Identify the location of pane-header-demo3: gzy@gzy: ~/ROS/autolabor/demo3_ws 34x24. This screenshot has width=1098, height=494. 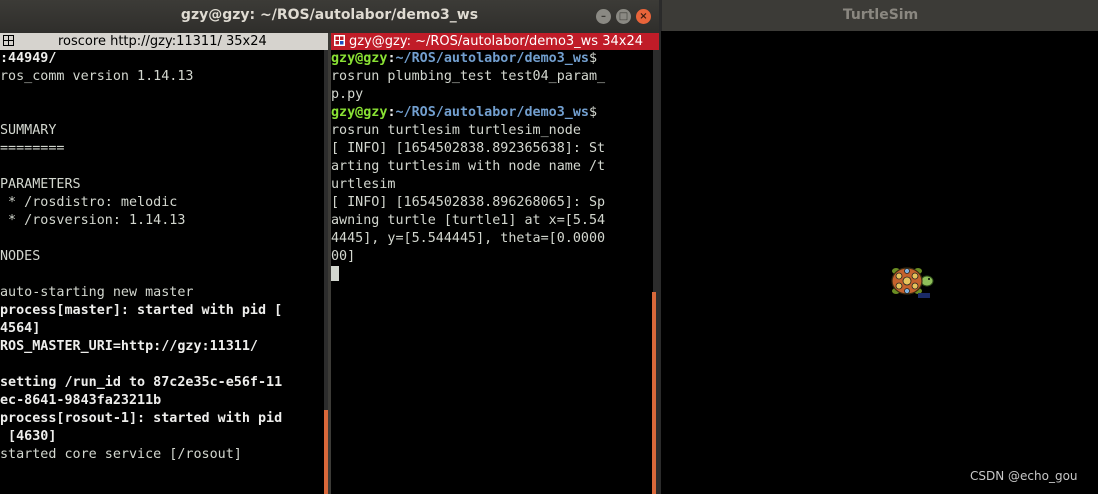
(495, 41).